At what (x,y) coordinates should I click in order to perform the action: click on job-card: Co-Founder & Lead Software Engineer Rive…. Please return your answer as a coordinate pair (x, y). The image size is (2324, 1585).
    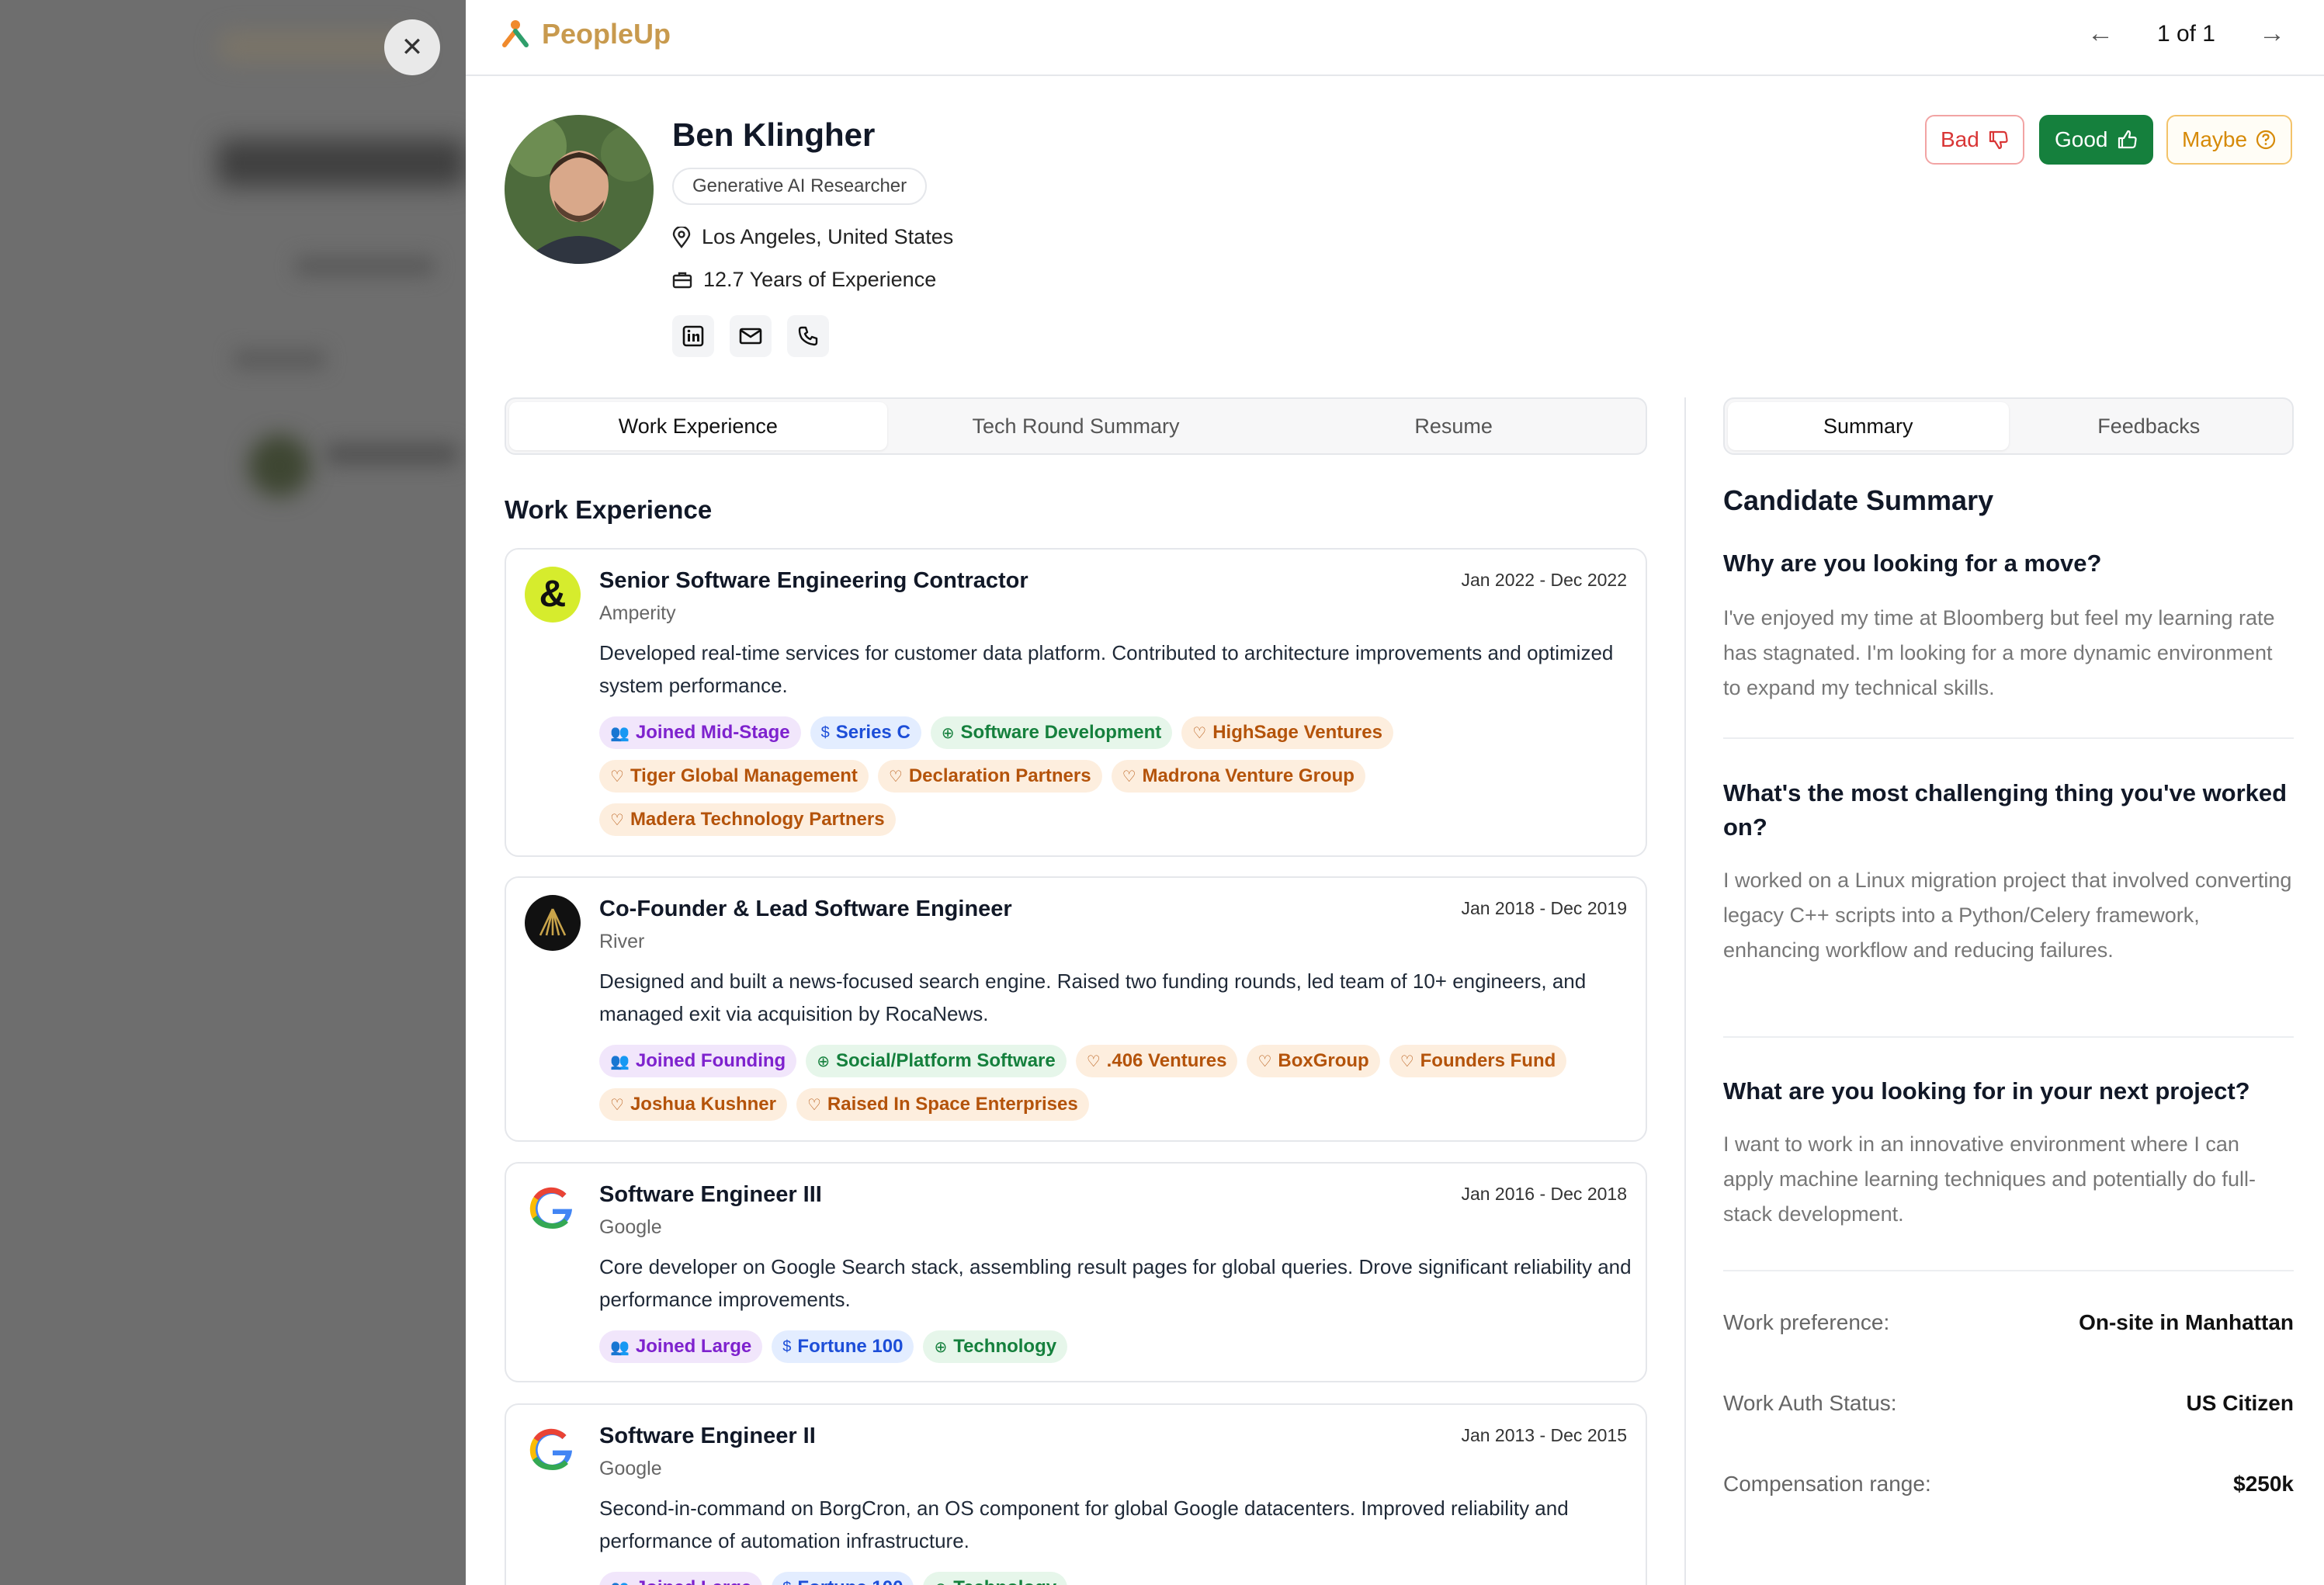
    Looking at the image, I should click on (1076, 1009).